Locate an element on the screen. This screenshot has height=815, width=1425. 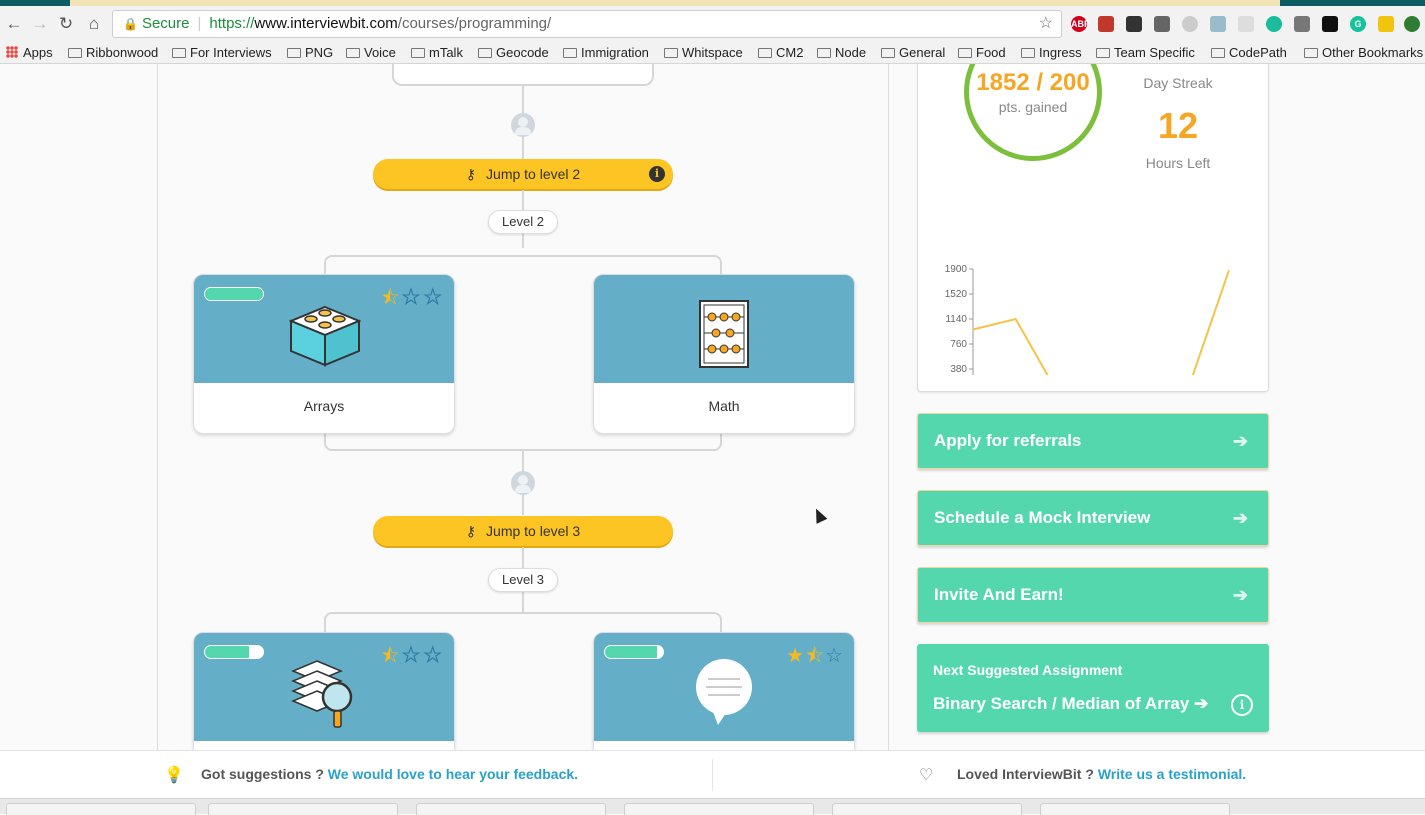
bookmark-ingress: Ingress is located at coordinates (1051, 53).